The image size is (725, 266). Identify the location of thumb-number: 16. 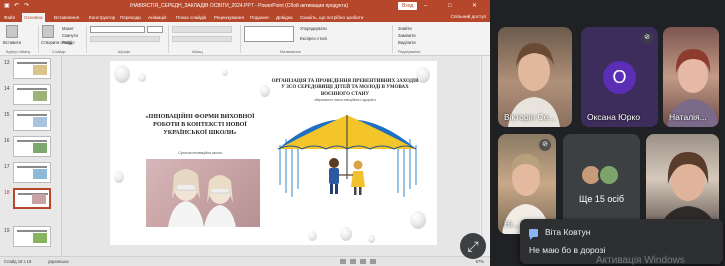
(7, 141).